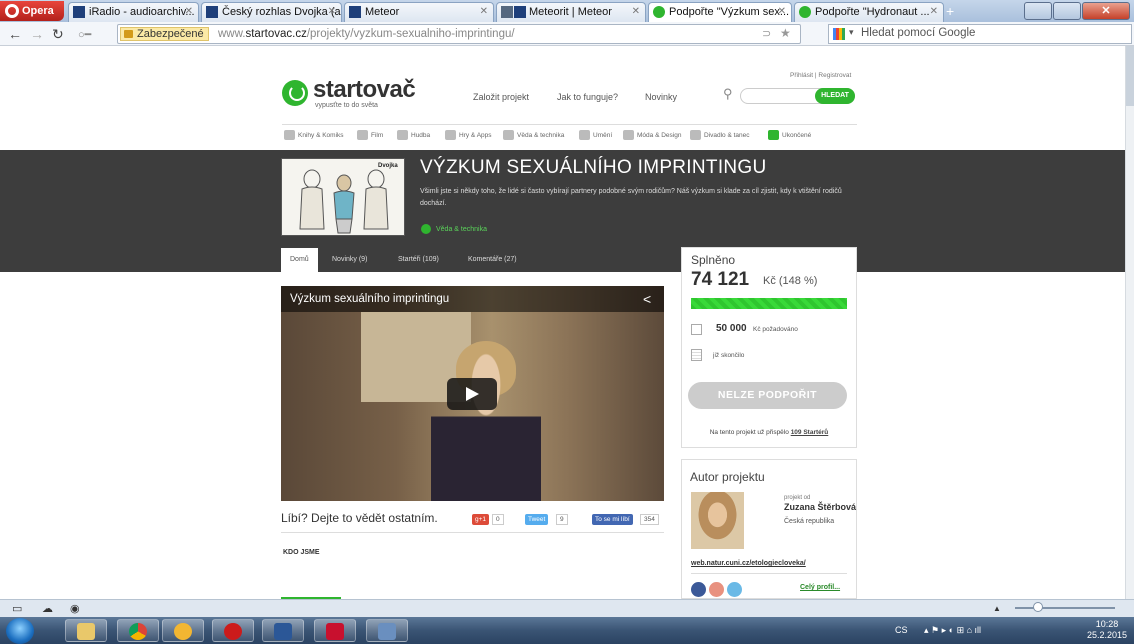 The height and width of the screenshot is (644, 1134). What do you see at coordinates (587, 97) in the screenshot?
I see `nav-how-it-works: Jak to funguje?` at bounding box center [587, 97].